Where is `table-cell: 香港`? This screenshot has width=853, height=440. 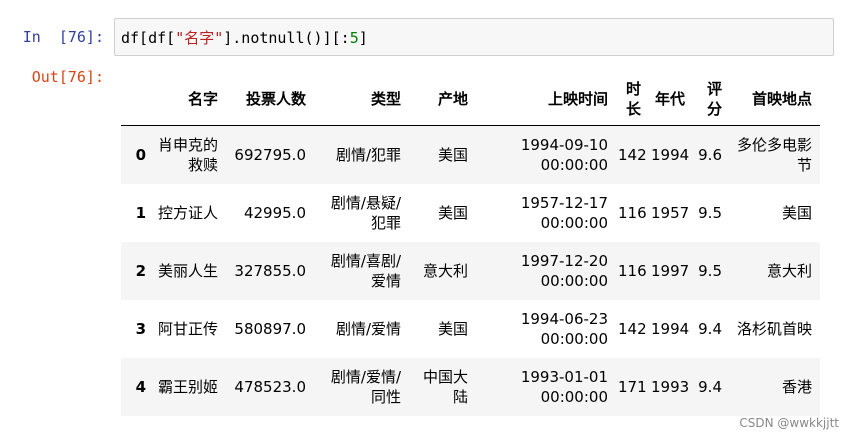
table-cell: 香港 is located at coordinates (796, 386).